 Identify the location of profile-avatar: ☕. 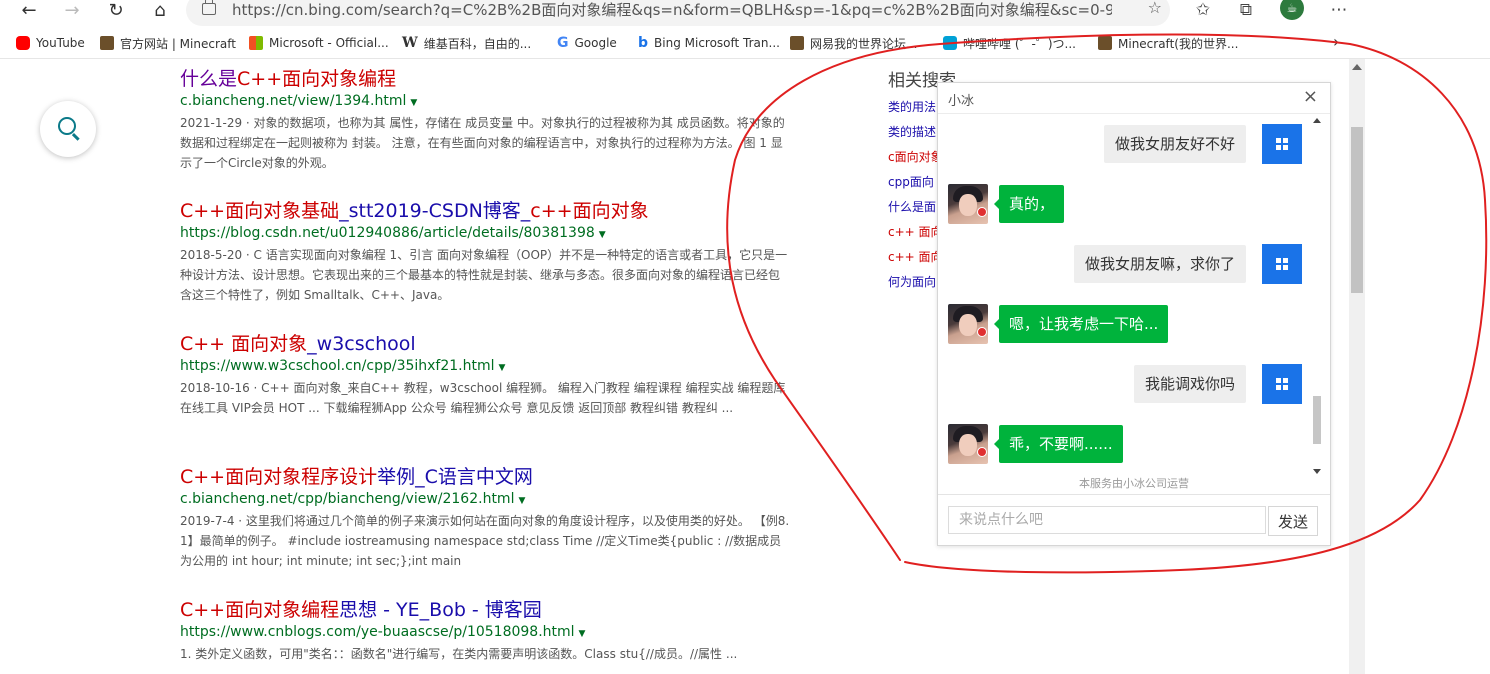
(1292, 10).